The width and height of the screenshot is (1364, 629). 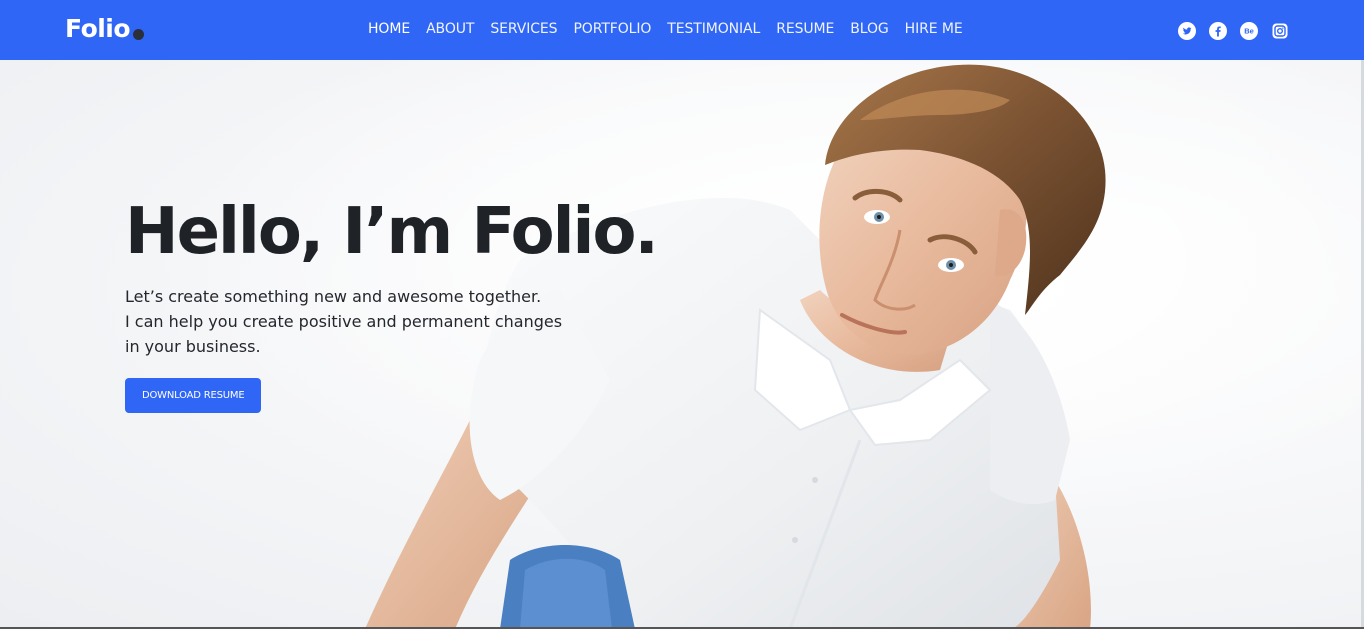 What do you see at coordinates (193, 346) in the screenshot?
I see `hero-subtitle-line: in your business.` at bounding box center [193, 346].